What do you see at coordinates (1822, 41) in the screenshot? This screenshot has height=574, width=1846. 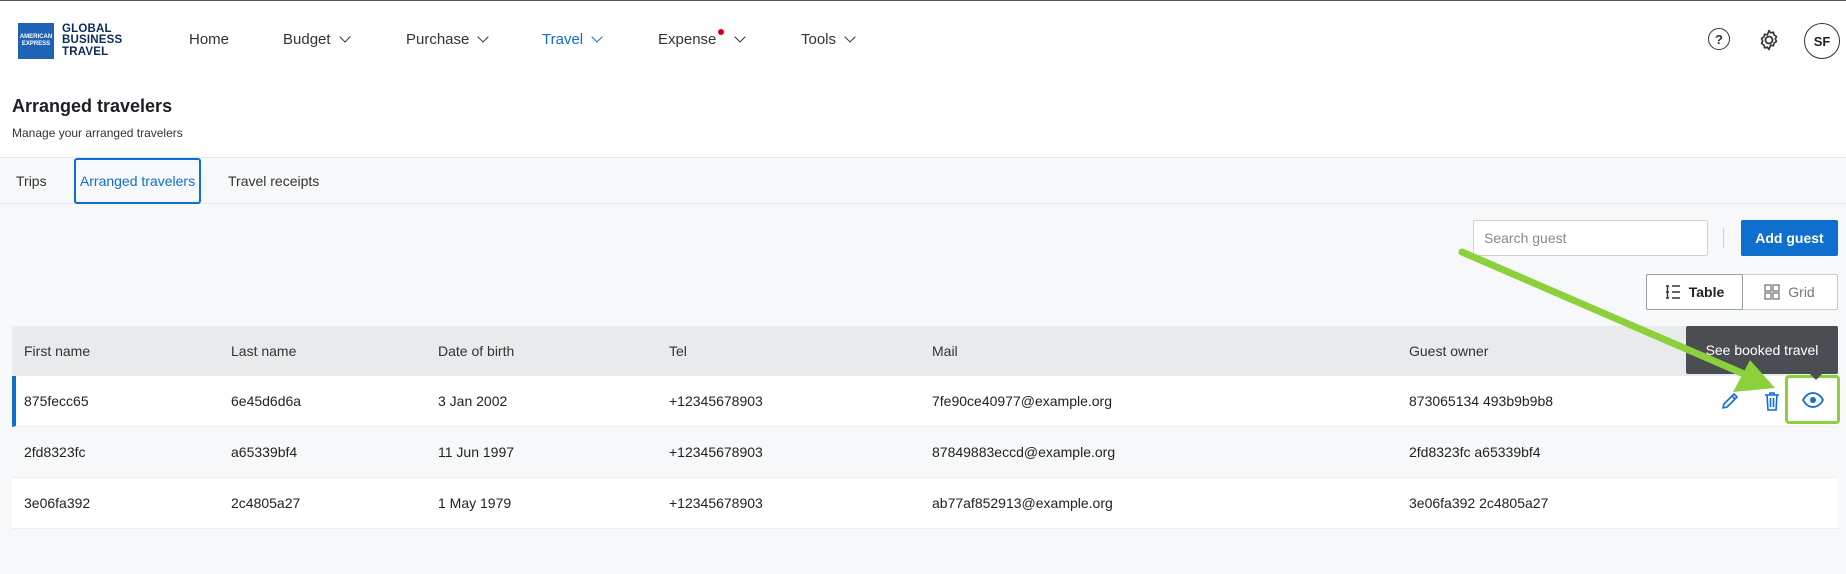 I see `user-avatar: SF` at bounding box center [1822, 41].